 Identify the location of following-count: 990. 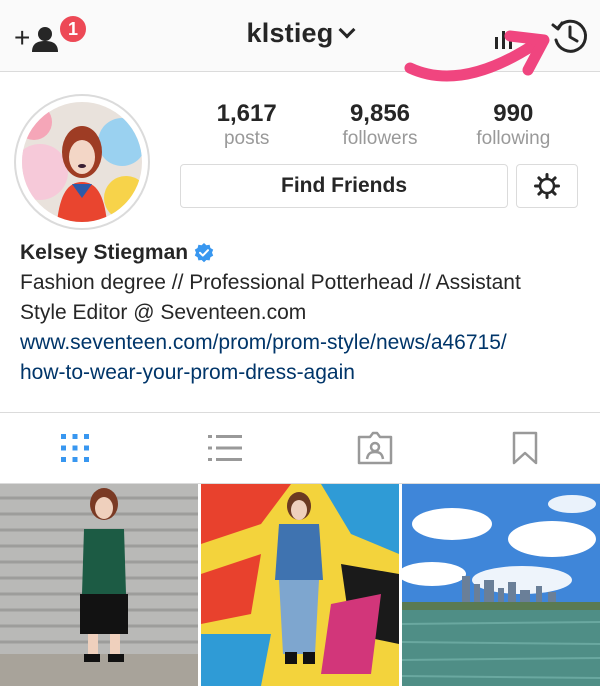
(513, 113).